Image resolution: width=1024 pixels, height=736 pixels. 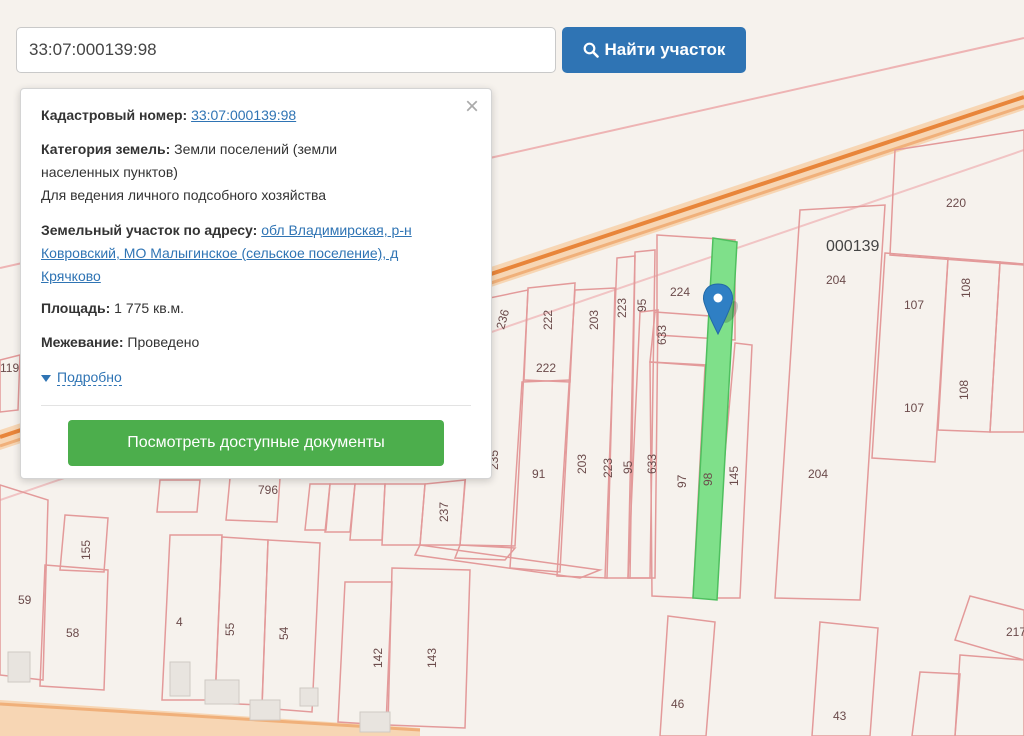 What do you see at coordinates (259, 342) in the screenshot?
I see `survey-row: Межевание: Проведено` at bounding box center [259, 342].